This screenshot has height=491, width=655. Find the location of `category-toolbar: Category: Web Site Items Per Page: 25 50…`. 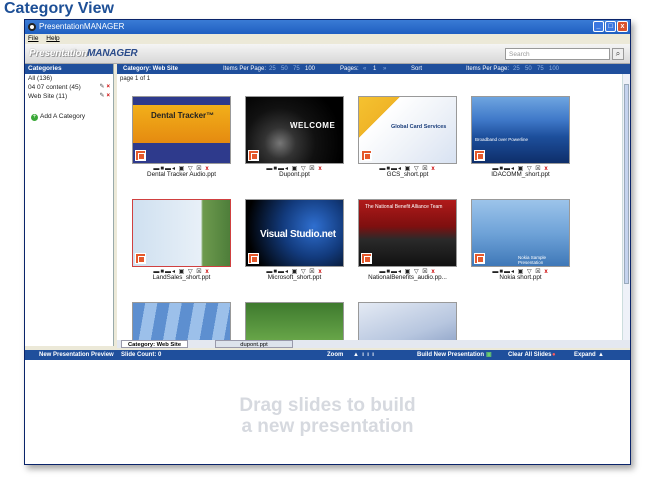

category-toolbar: Category: Web Site Items Per Page: 25 50… is located at coordinates (373, 69).